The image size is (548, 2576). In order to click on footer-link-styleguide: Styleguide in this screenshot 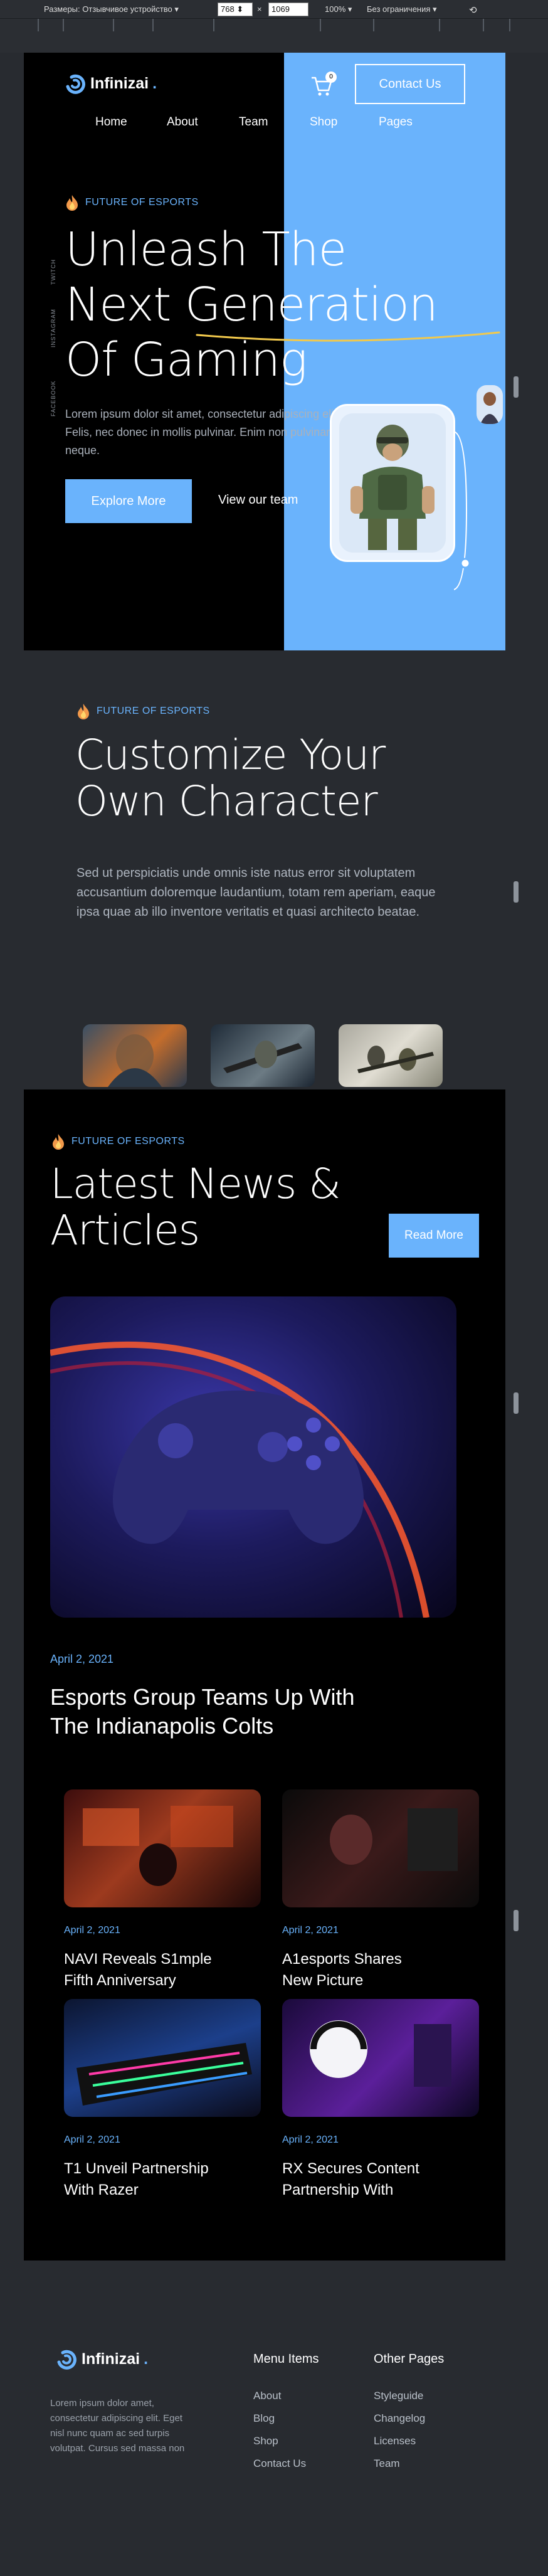, I will do `click(398, 2396)`.